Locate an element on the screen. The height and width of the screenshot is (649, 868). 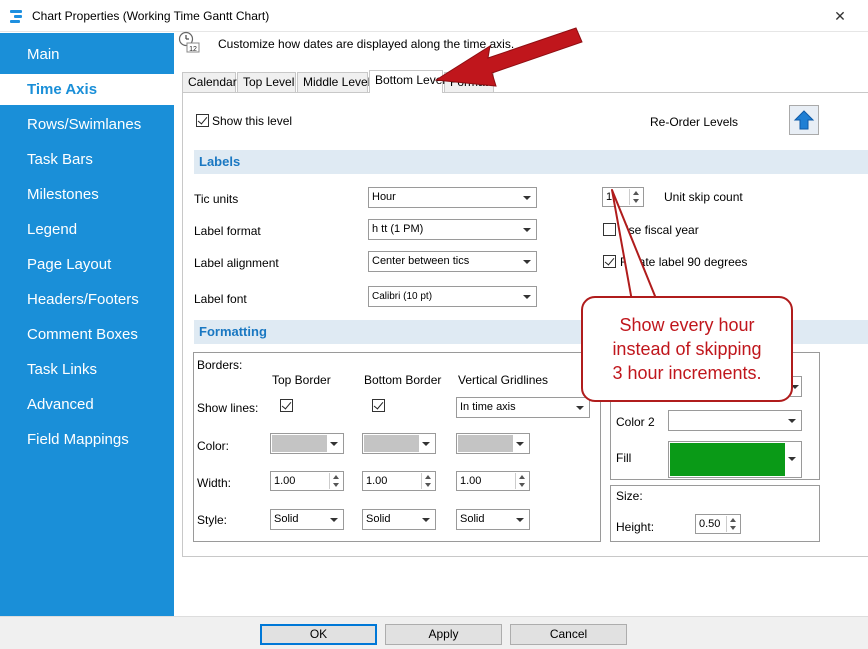
sidebar-item-task-bars: Task Bars is located at coordinates (87, 159).